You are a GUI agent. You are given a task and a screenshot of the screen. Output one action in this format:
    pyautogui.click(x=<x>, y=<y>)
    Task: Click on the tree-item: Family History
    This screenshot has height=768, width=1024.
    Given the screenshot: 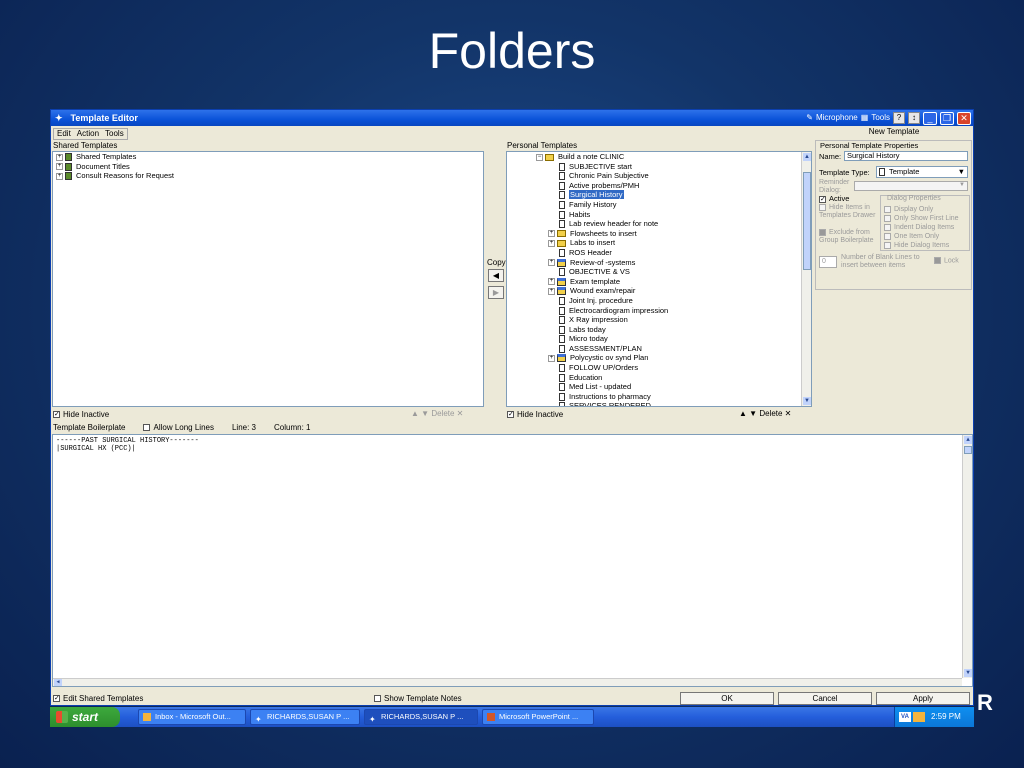 What is the action you would take?
    pyautogui.click(x=673, y=205)
    